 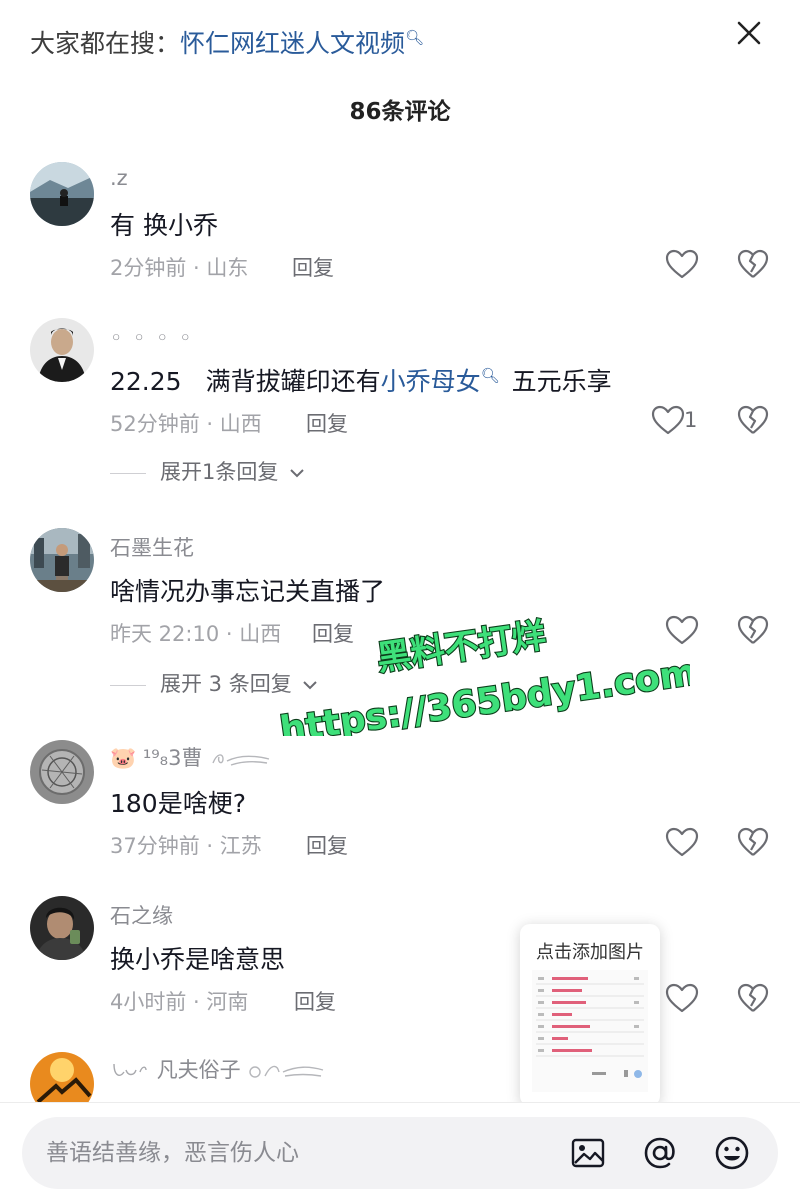 I want to click on emoji-icon, so click(x=732, y=1153).